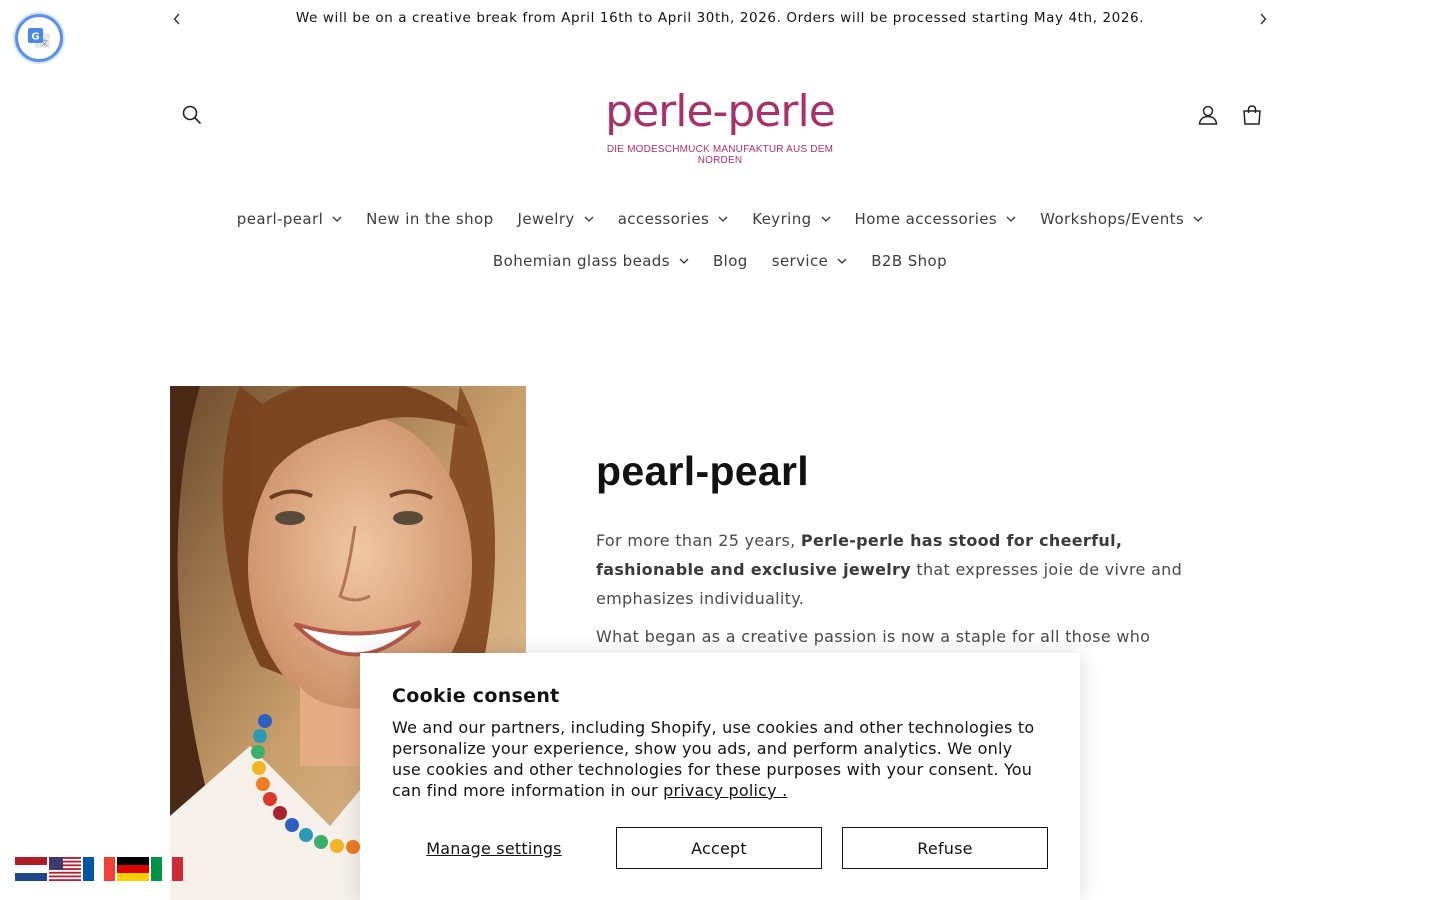  I want to click on language-switcher, so click(99, 869).